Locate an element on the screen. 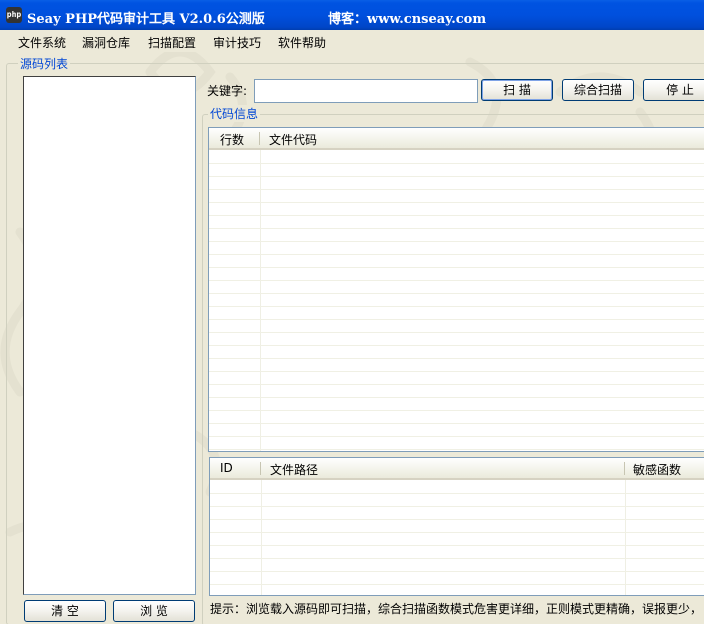  source-list-label: 源码列表 is located at coordinates (44, 63).